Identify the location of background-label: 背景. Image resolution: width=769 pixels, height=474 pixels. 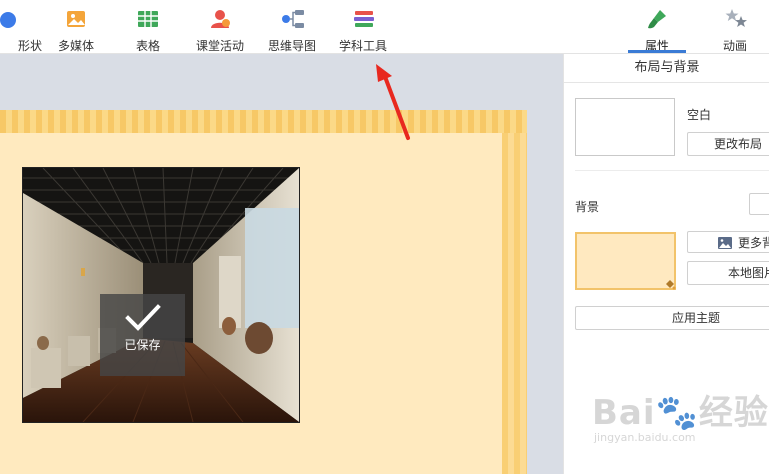
(587, 207).